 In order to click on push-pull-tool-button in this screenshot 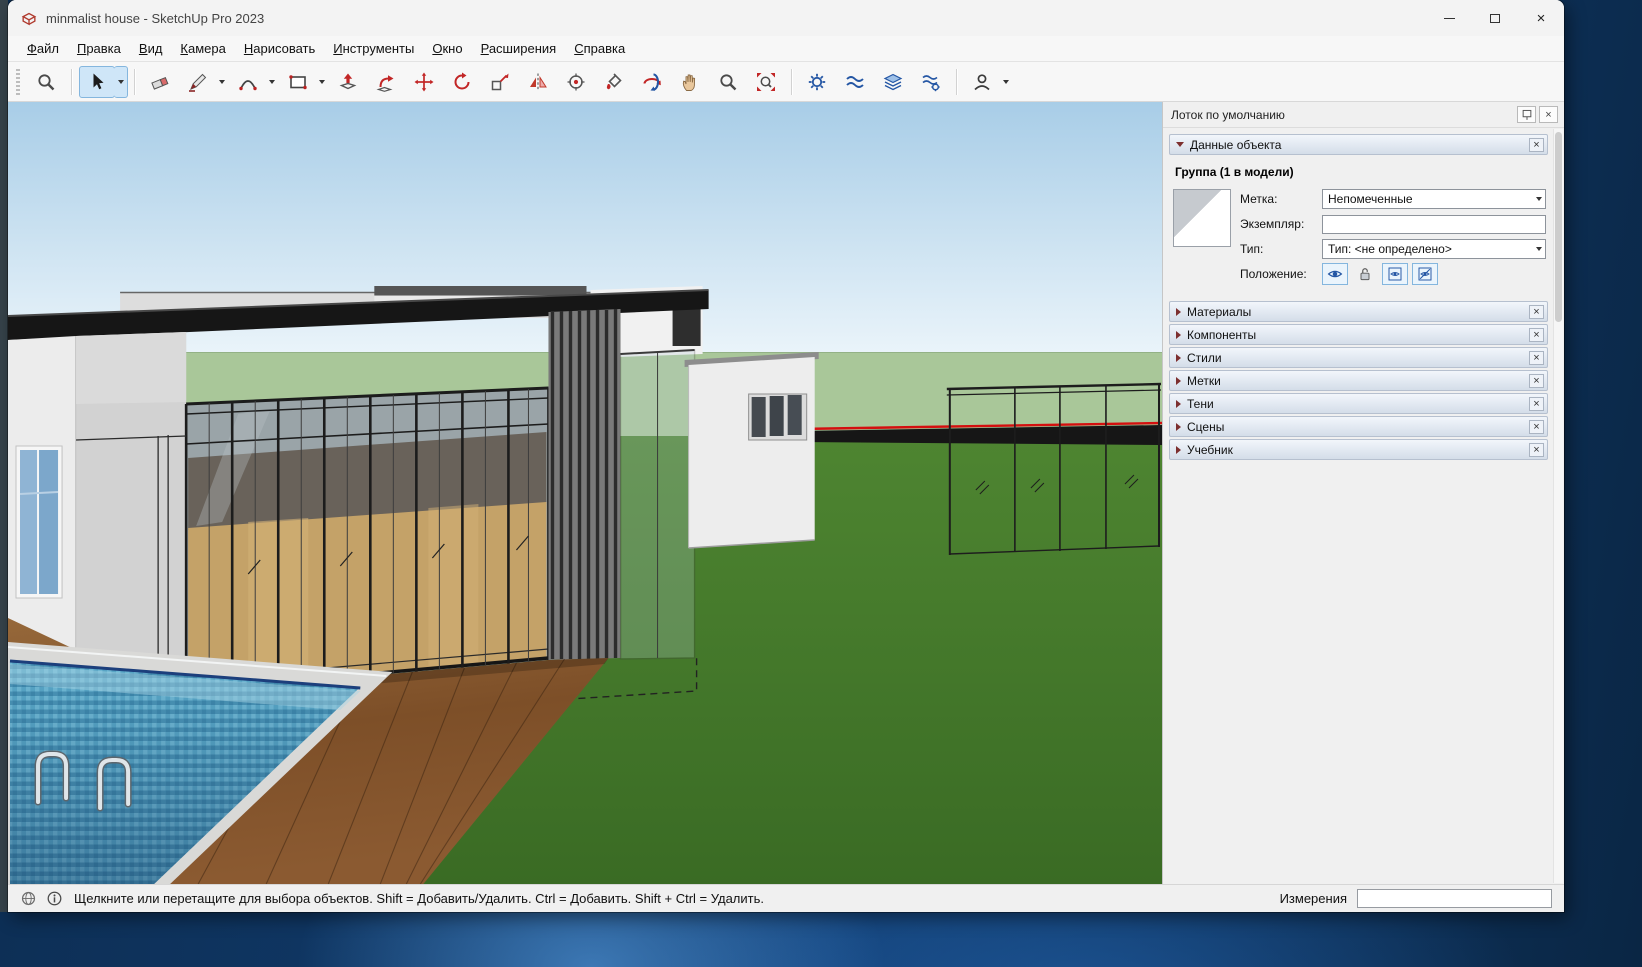, I will do `click(348, 82)`.